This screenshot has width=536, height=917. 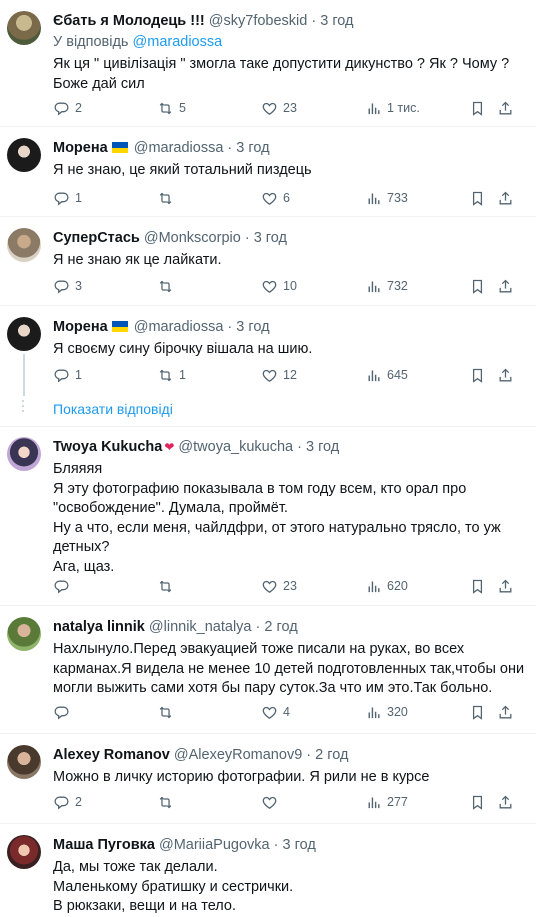 I want to click on retweet-button: 1, so click(x=171, y=375).